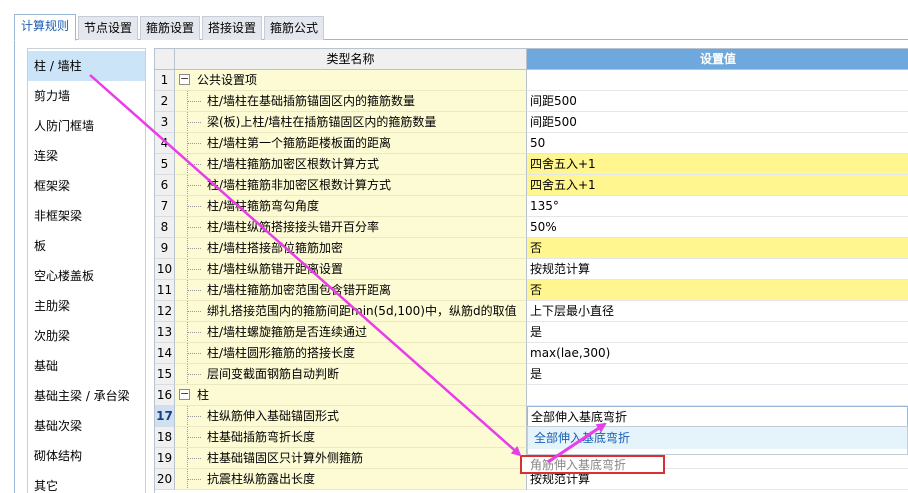  What do you see at coordinates (351, 101) in the screenshot?
I see `type-name-cell: 柱/墙柱在基础插筋锚固区内的箍筋数量` at bounding box center [351, 101].